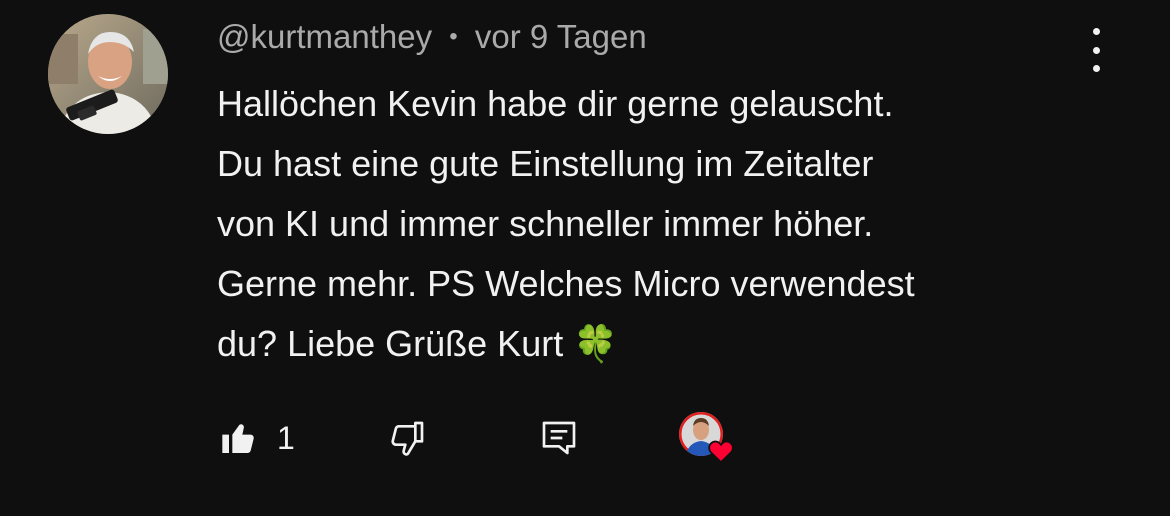  What do you see at coordinates (566, 283) in the screenshot?
I see `comment-text-line: Gerne mehr. PS Welches Micro verwendest` at bounding box center [566, 283].